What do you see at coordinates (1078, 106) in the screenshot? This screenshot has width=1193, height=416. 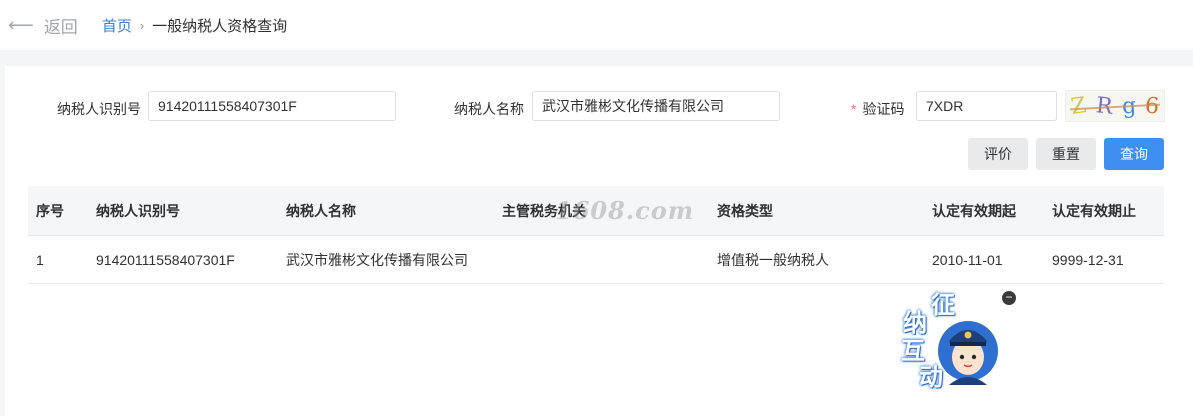 I see `captcha-char: Z` at bounding box center [1078, 106].